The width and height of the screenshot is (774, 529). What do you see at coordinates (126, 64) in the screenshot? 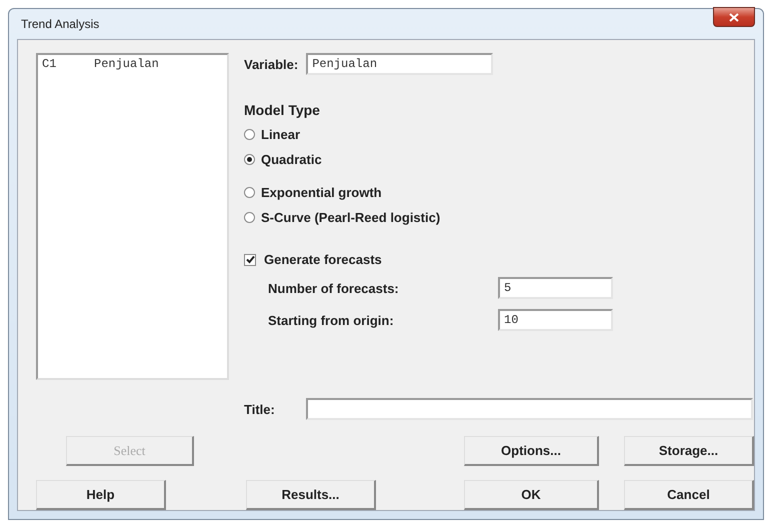
I see `column-name: Penjualan` at bounding box center [126, 64].